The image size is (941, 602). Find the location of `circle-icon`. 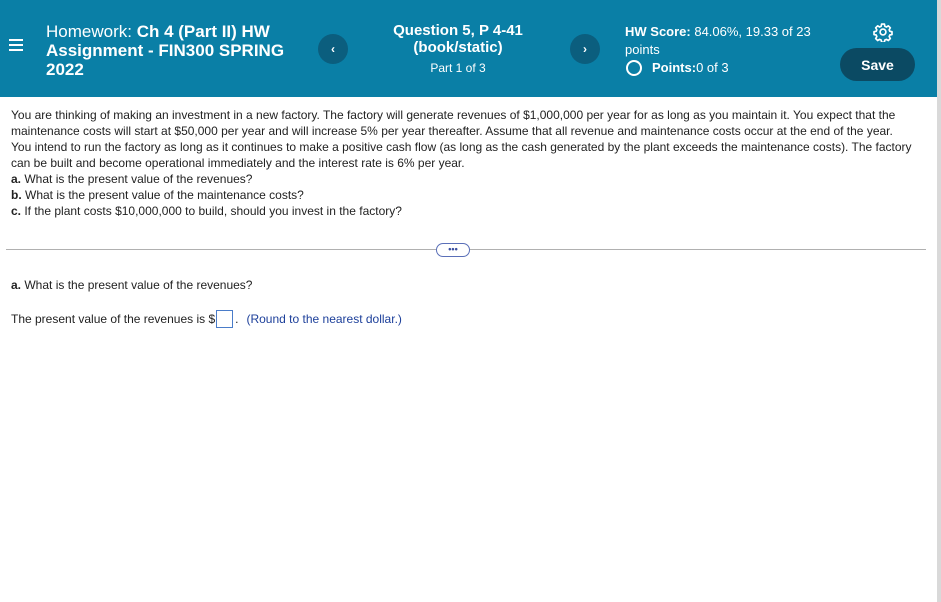

circle-icon is located at coordinates (634, 68).